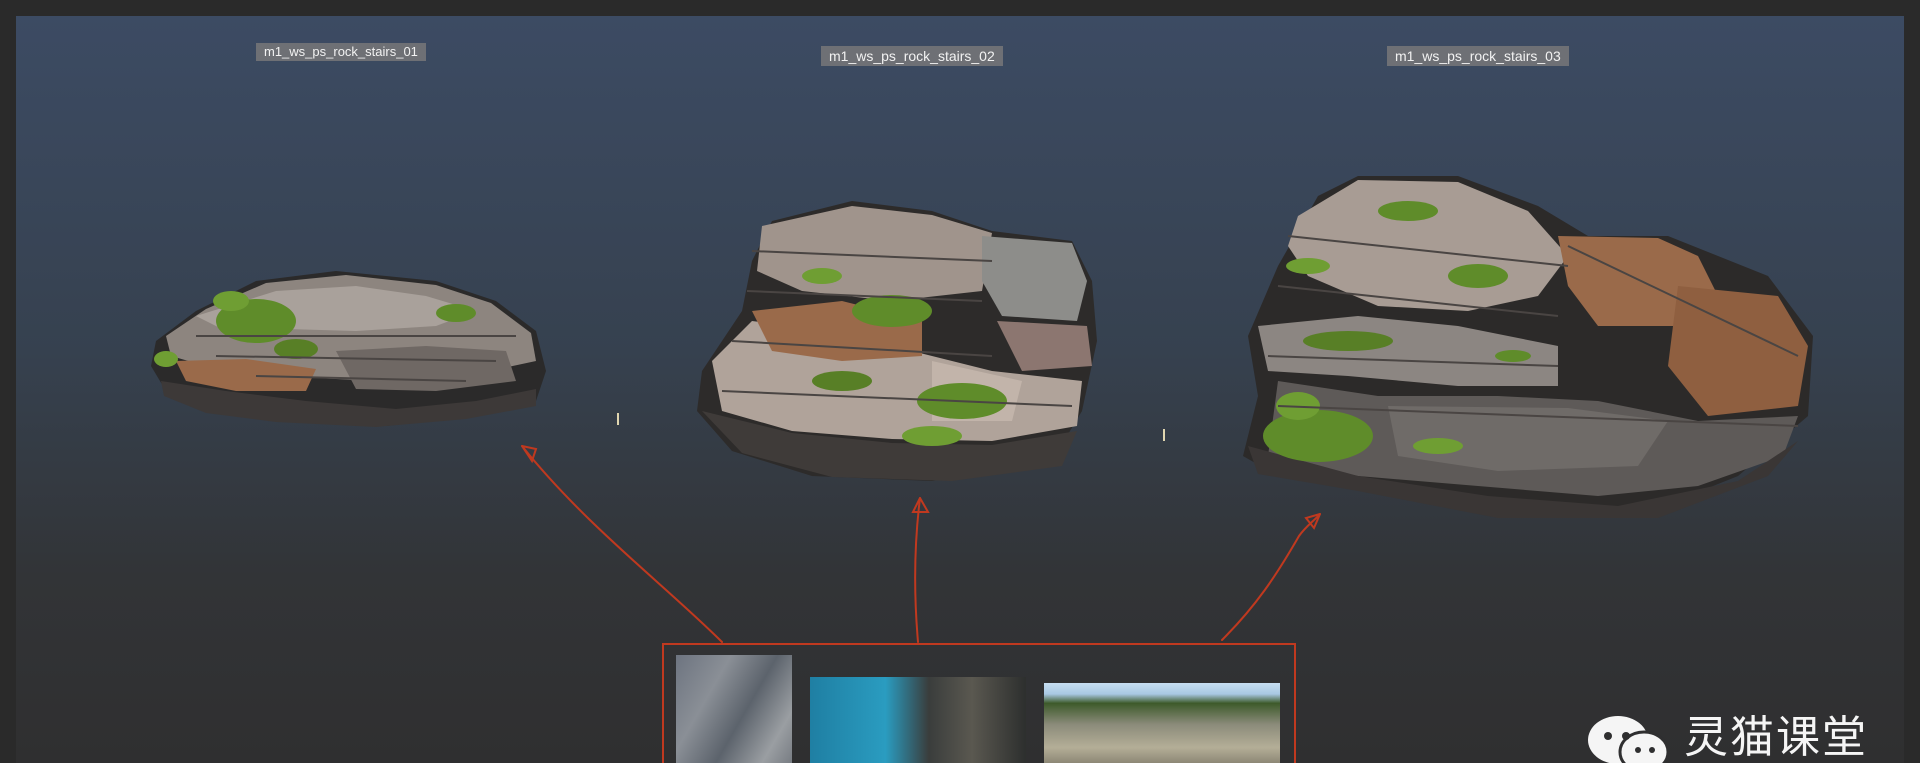 The width and height of the screenshot is (1920, 763). What do you see at coordinates (918, 720) in the screenshot?
I see `reference-photo-coastal-rocks` at bounding box center [918, 720].